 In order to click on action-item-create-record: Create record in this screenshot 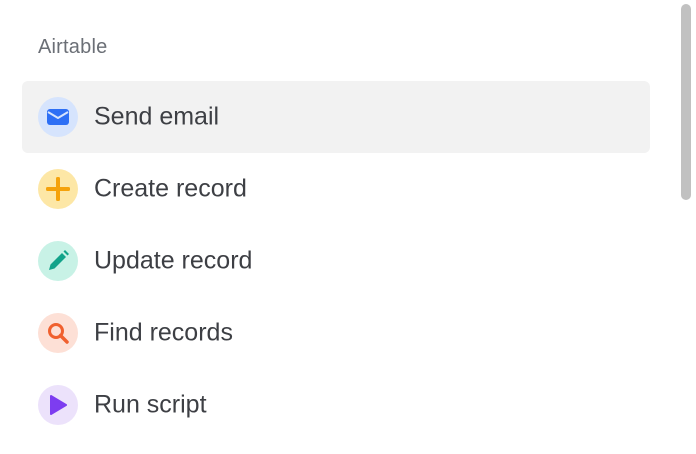, I will do `click(336, 189)`.